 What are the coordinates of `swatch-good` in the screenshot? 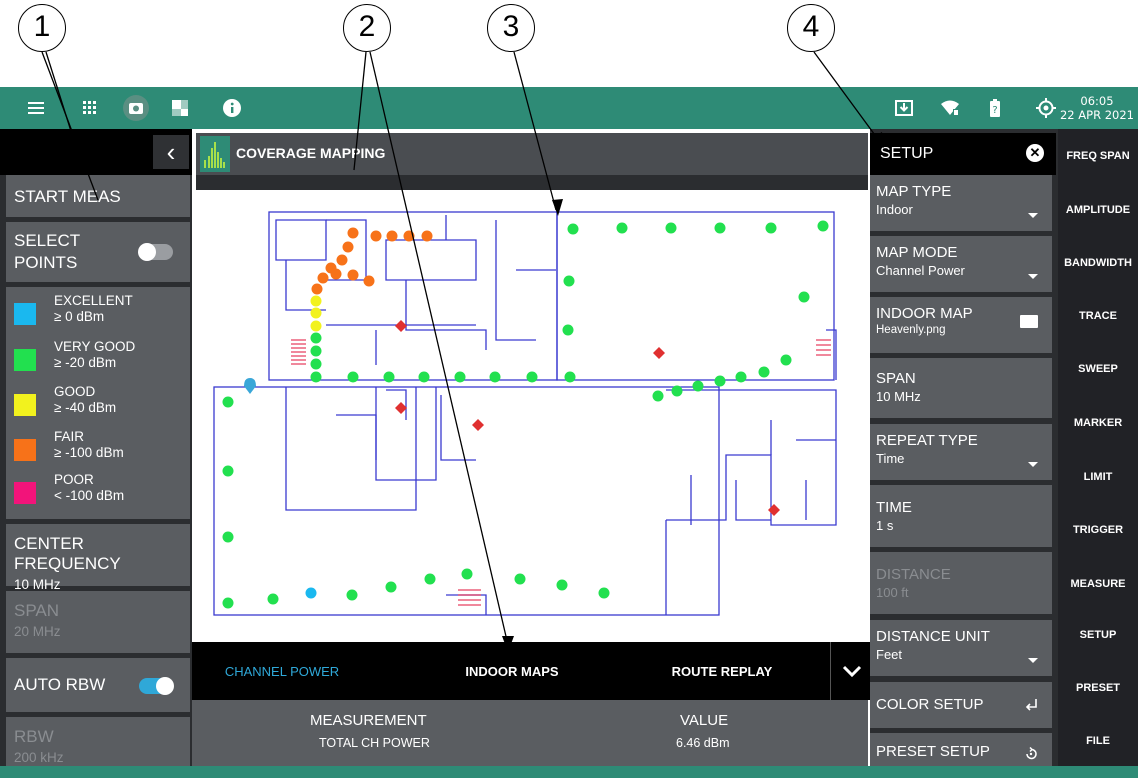 It's located at (25, 405).